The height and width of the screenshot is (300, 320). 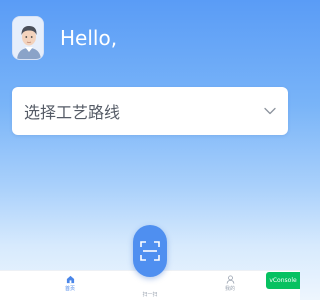 I want to click on tab-home: 首页, so click(x=70, y=283).